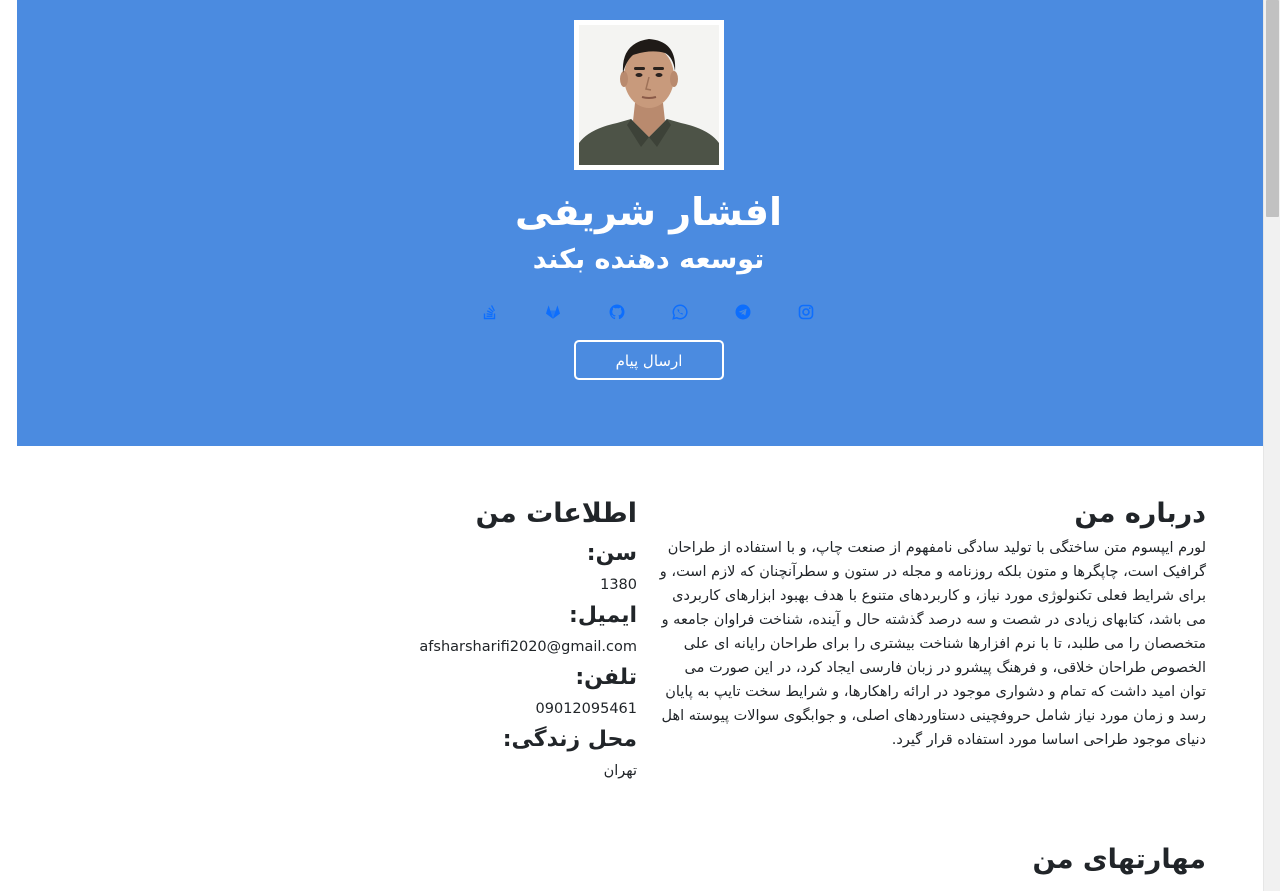  I want to click on info-title: اطلاعات من, so click(556, 513).